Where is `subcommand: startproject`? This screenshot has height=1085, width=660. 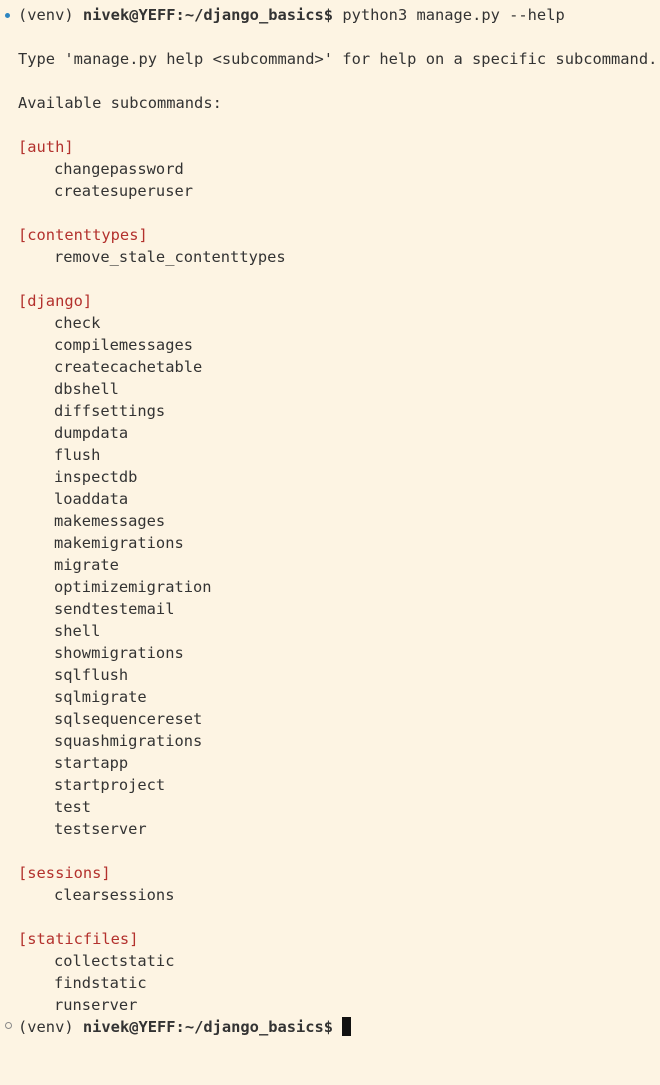
subcommand: startproject is located at coordinates (110, 785).